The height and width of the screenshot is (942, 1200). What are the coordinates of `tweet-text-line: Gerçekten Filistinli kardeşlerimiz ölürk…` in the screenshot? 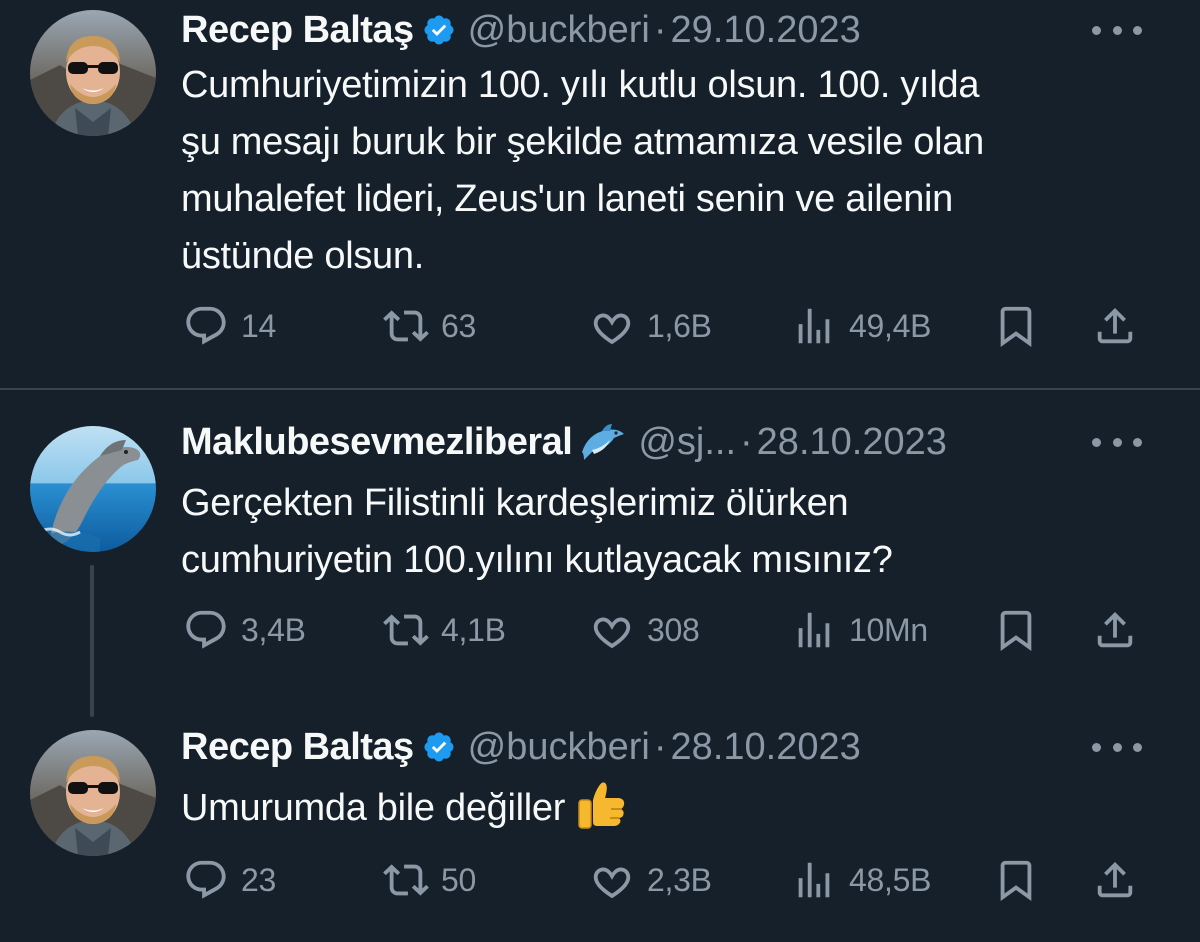 It's located at (515, 503).